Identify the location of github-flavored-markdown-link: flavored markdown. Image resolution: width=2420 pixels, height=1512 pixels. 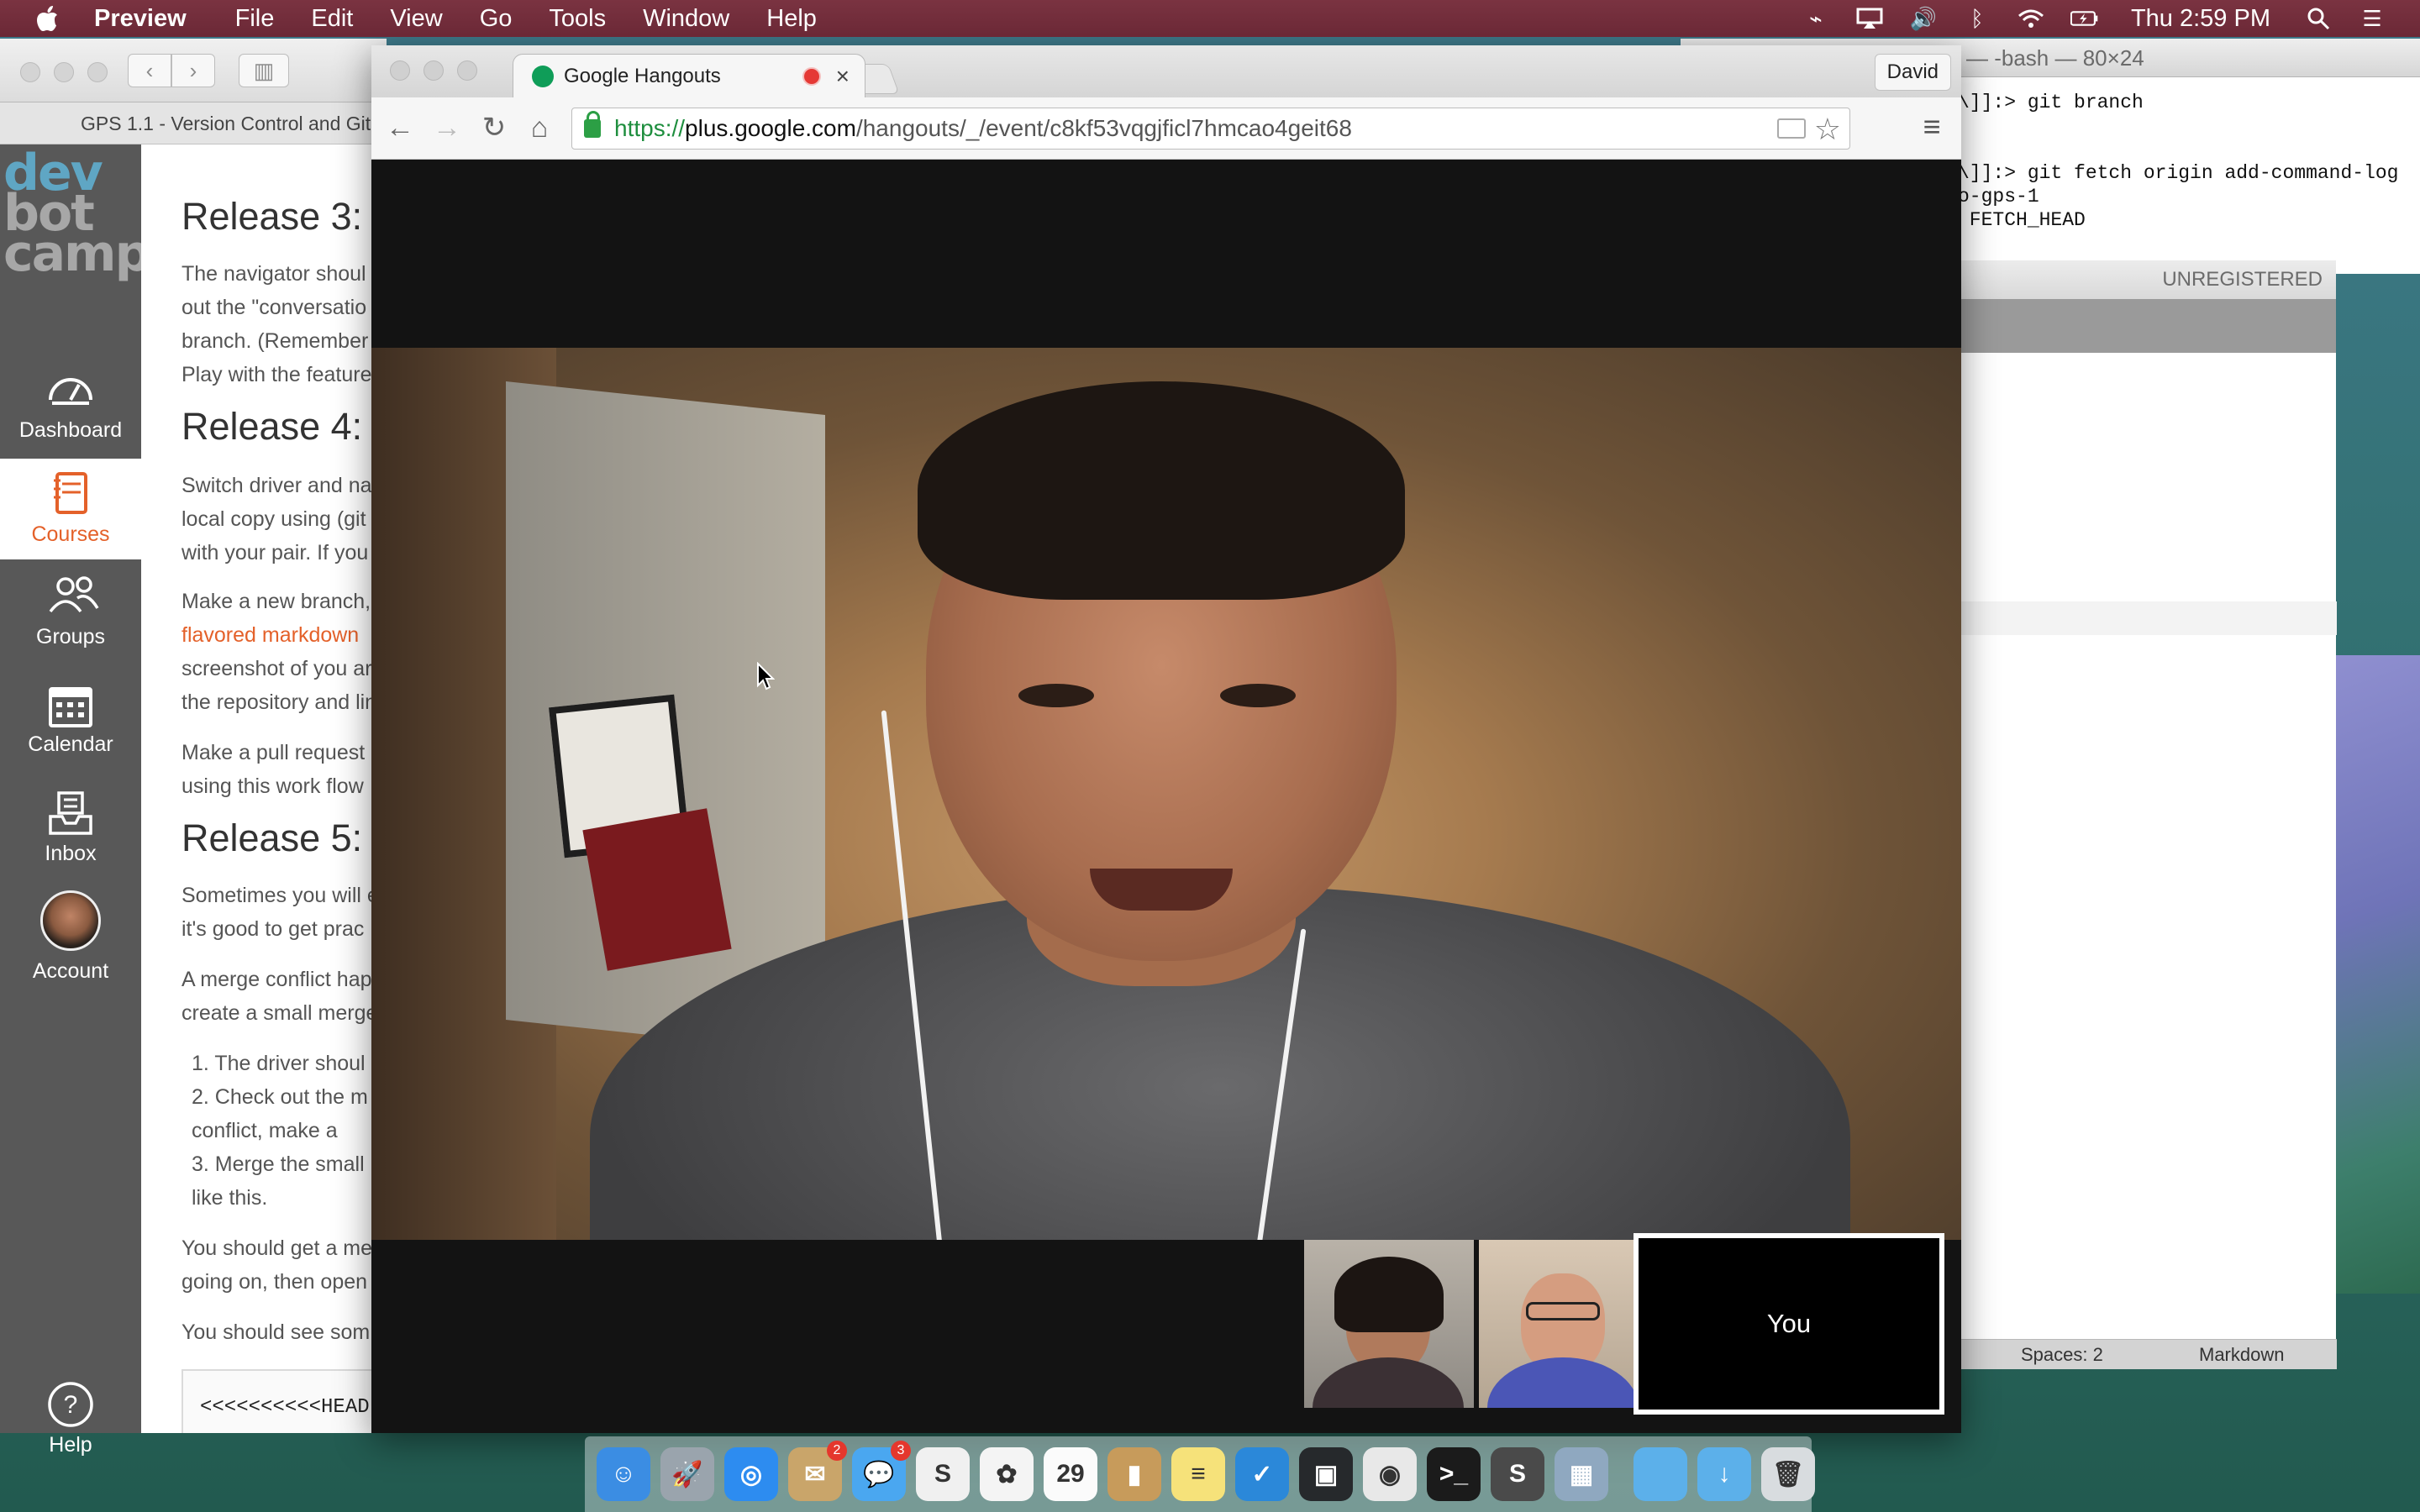
(270, 635).